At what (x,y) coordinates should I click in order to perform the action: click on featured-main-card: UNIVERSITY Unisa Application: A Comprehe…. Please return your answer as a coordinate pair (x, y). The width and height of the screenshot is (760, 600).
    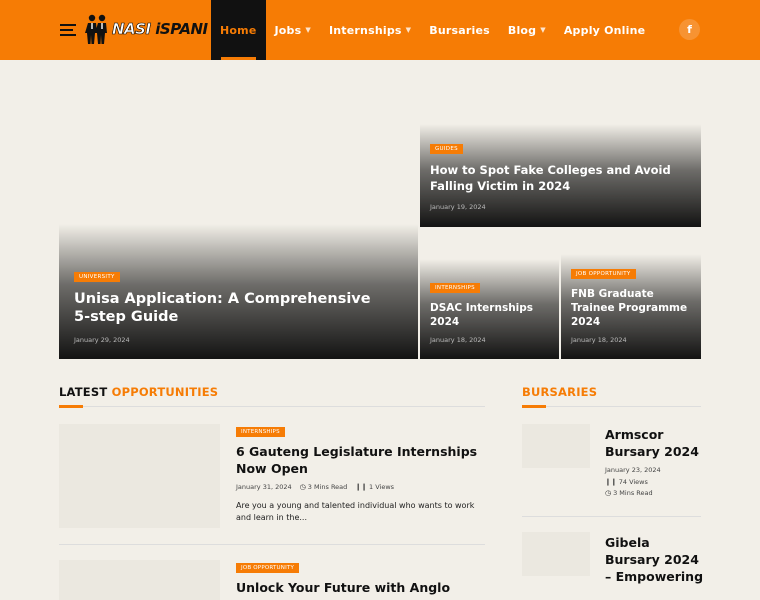
    Looking at the image, I should click on (238, 271).